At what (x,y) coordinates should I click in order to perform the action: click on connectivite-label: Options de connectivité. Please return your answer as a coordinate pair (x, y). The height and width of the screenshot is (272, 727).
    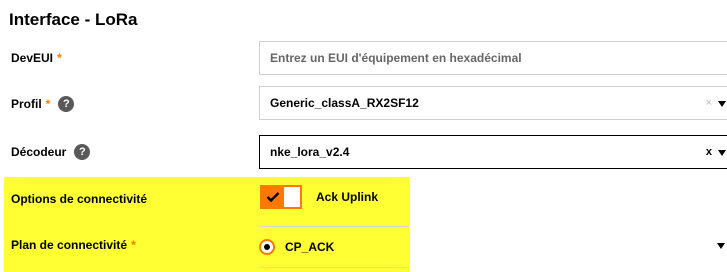
    Looking at the image, I should click on (79, 199).